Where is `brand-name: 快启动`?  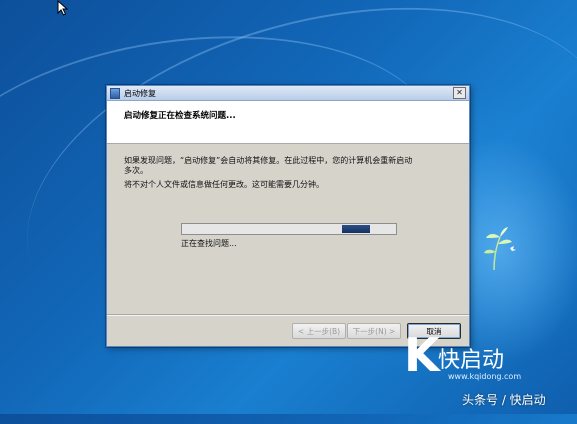 brand-name: 快启动 is located at coordinates (471, 360).